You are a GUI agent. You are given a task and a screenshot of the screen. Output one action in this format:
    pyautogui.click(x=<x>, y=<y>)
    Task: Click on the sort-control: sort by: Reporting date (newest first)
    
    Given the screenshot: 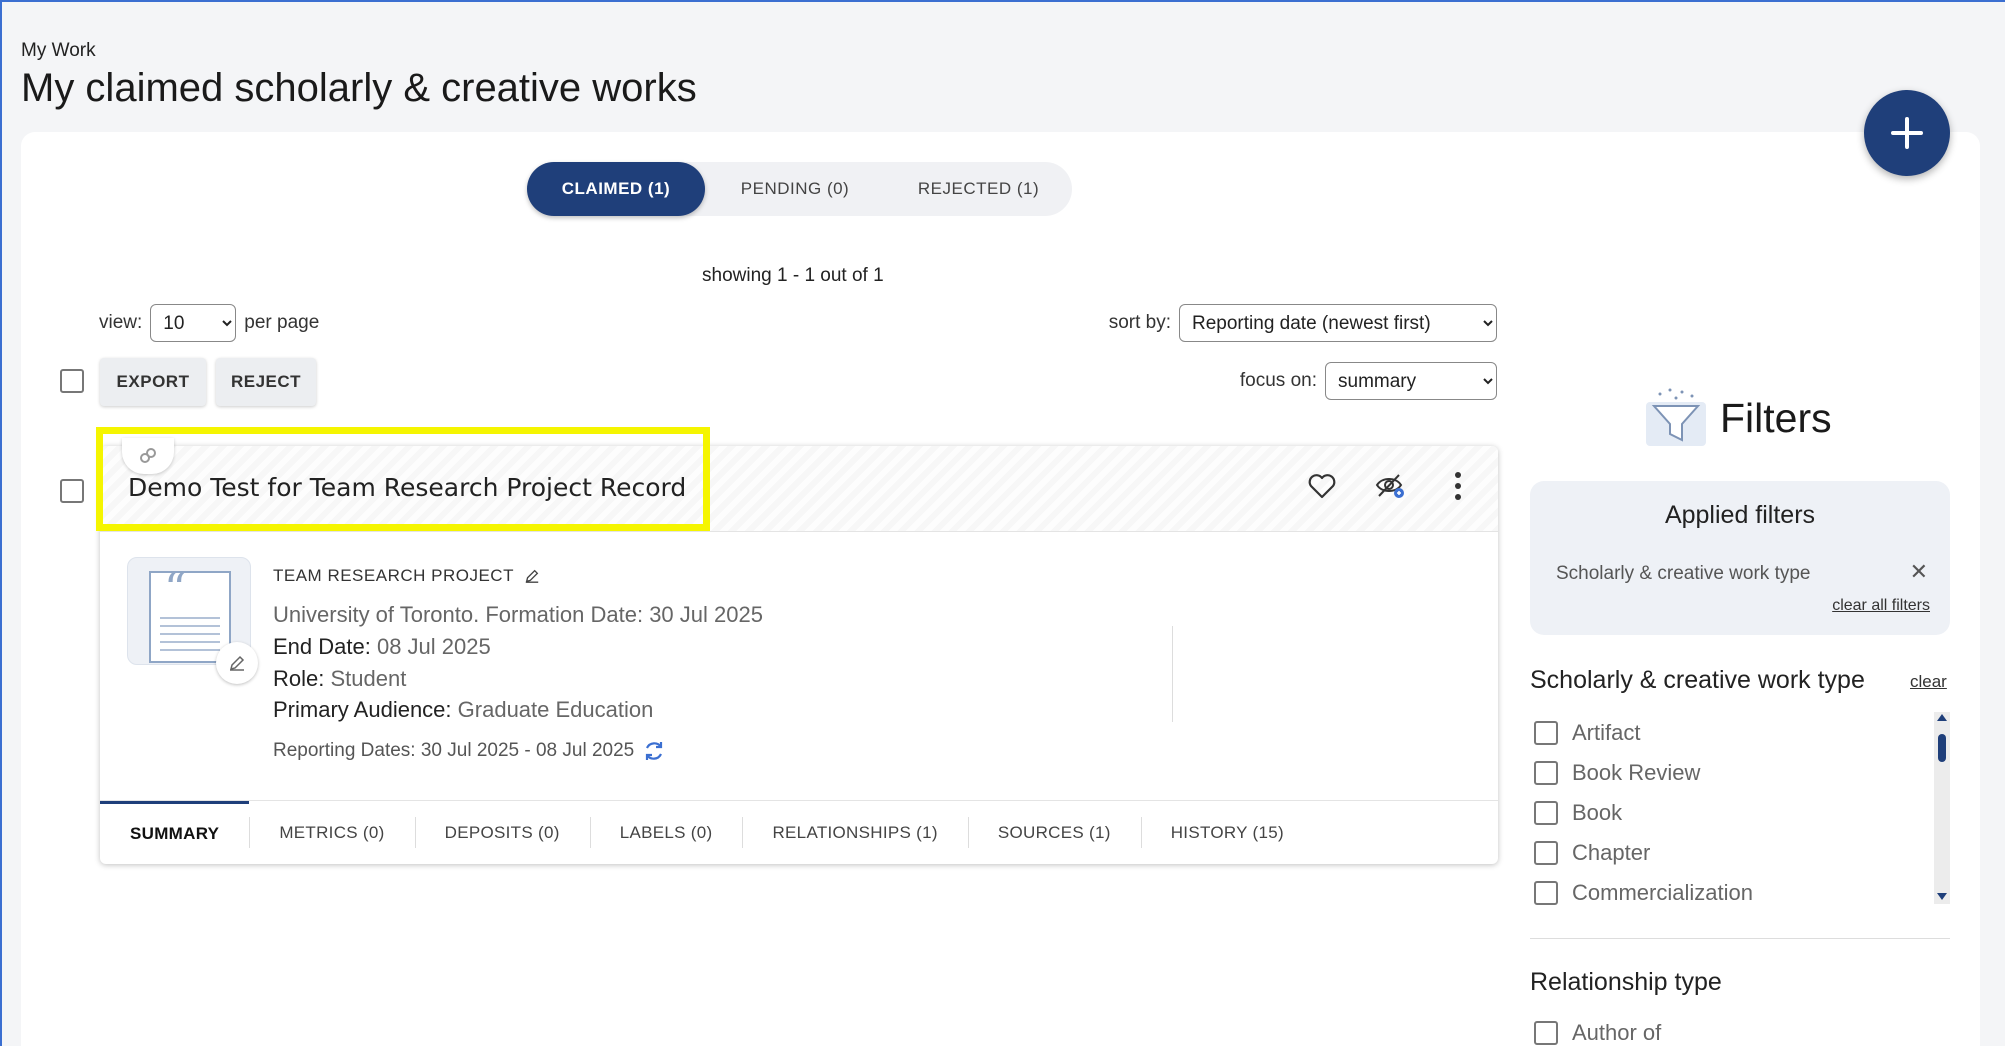 What is the action you would take?
    pyautogui.click(x=1303, y=323)
    